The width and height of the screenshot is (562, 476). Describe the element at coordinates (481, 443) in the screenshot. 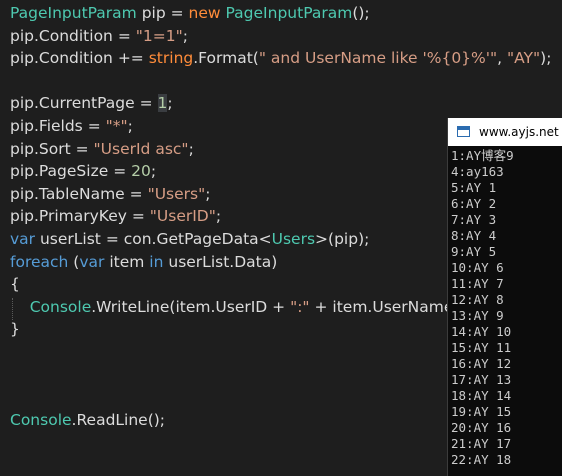

I see `console-line: 21:AY 17` at that location.